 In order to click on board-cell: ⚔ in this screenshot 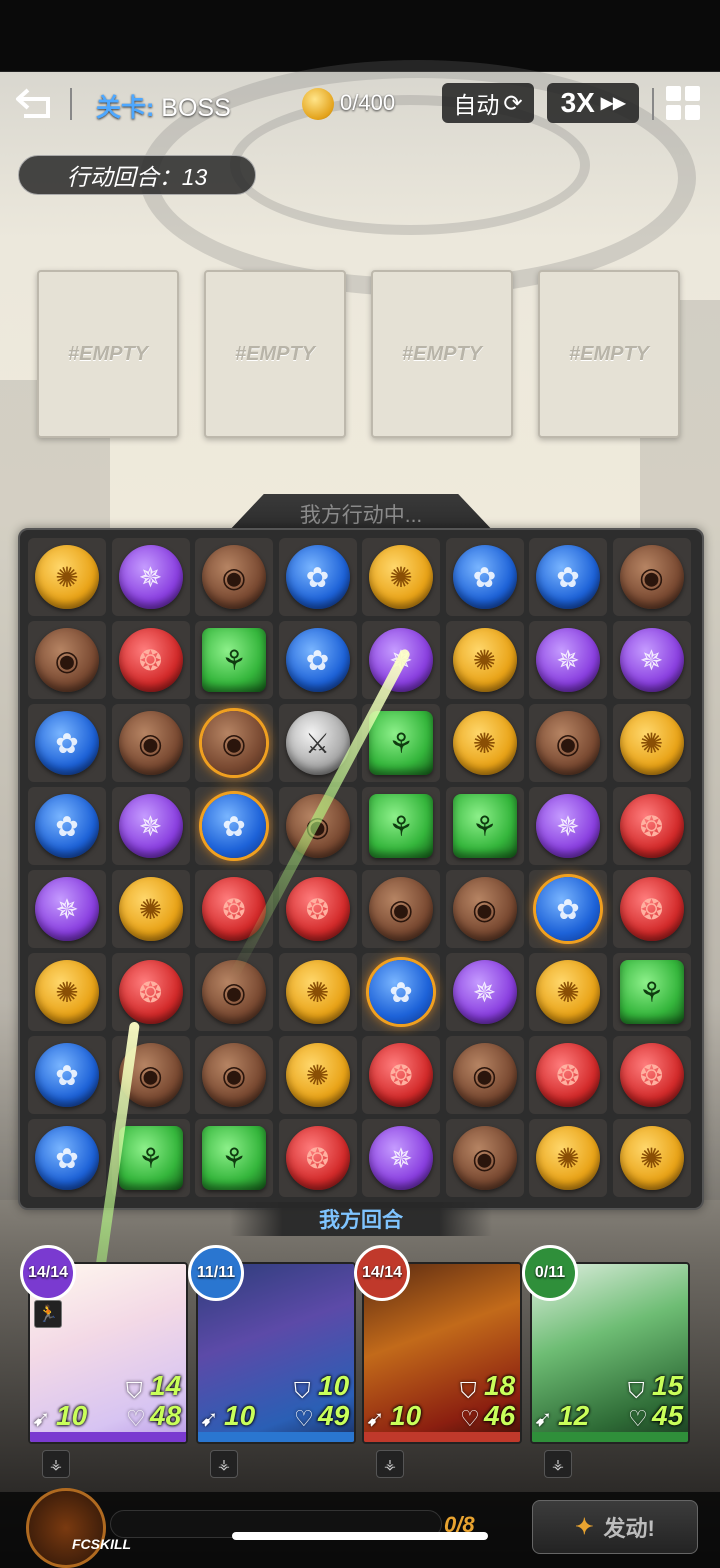, I will do `click(317, 743)`.